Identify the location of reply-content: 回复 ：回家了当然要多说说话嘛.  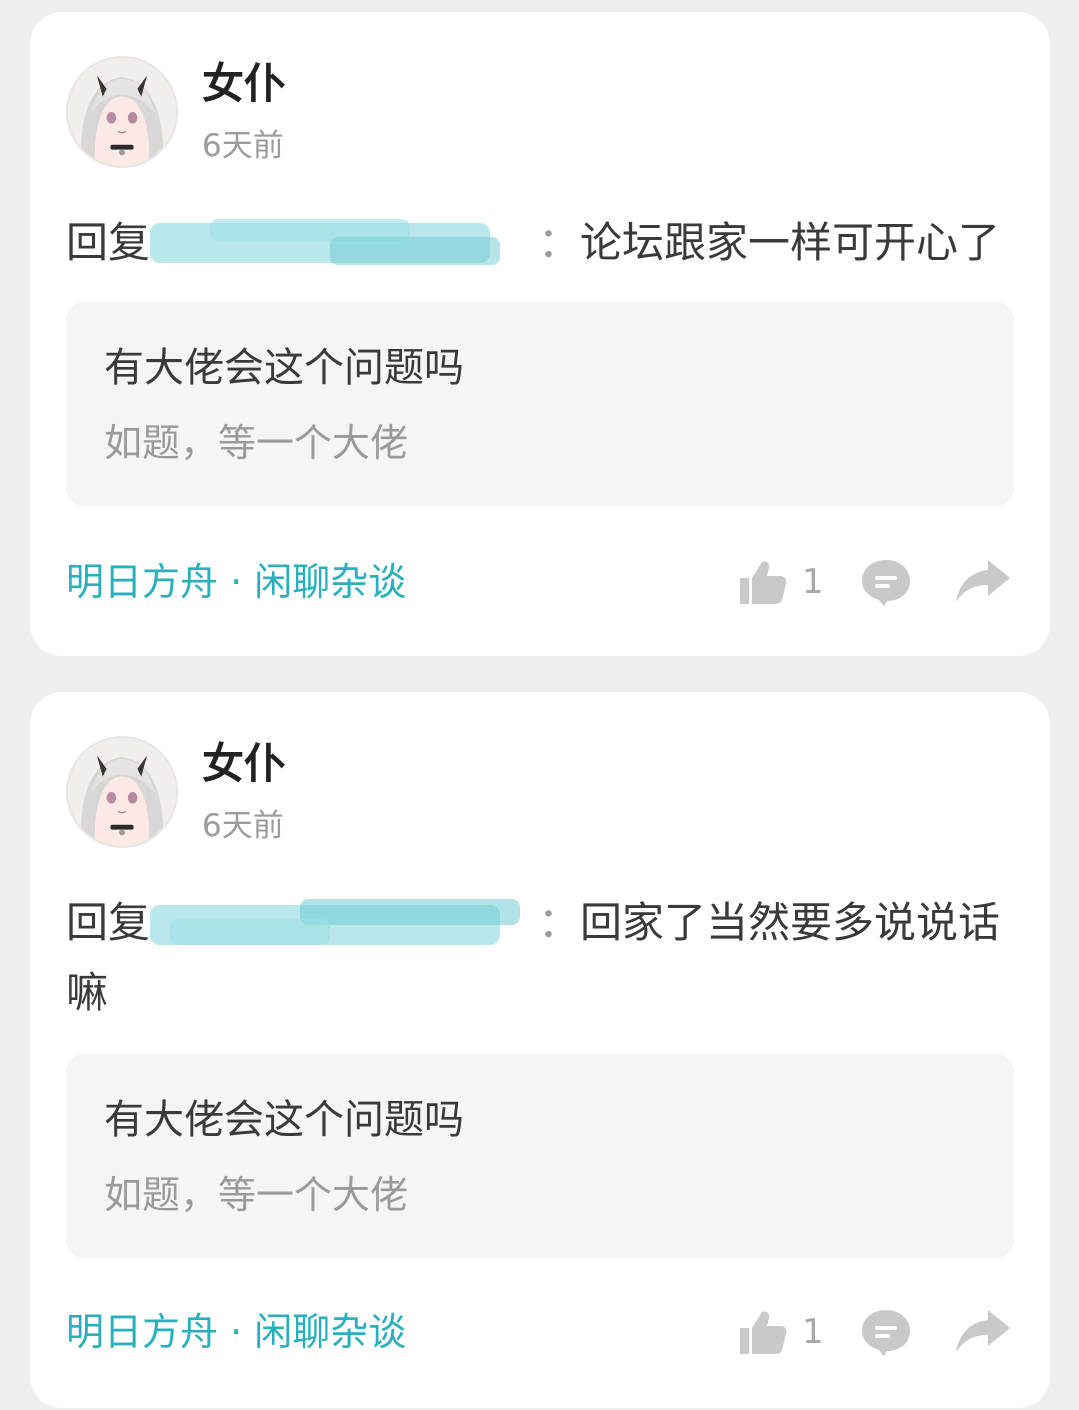
(541, 958).